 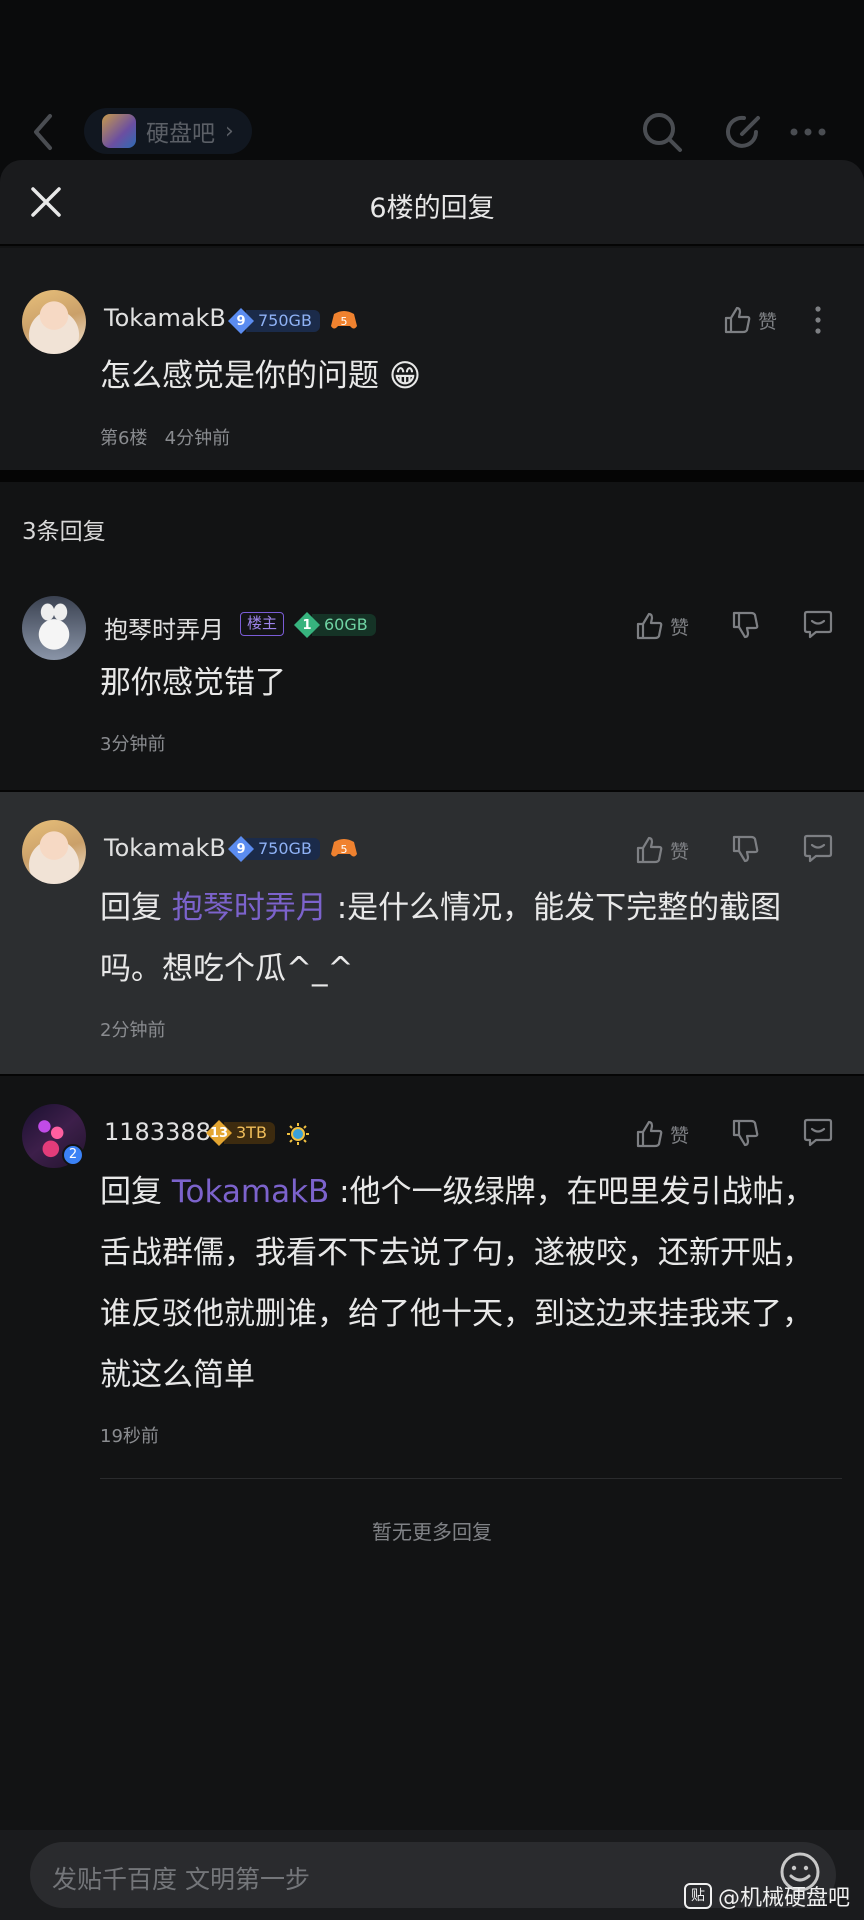 I want to click on timestamp: 2分钟前, so click(x=133, y=1030).